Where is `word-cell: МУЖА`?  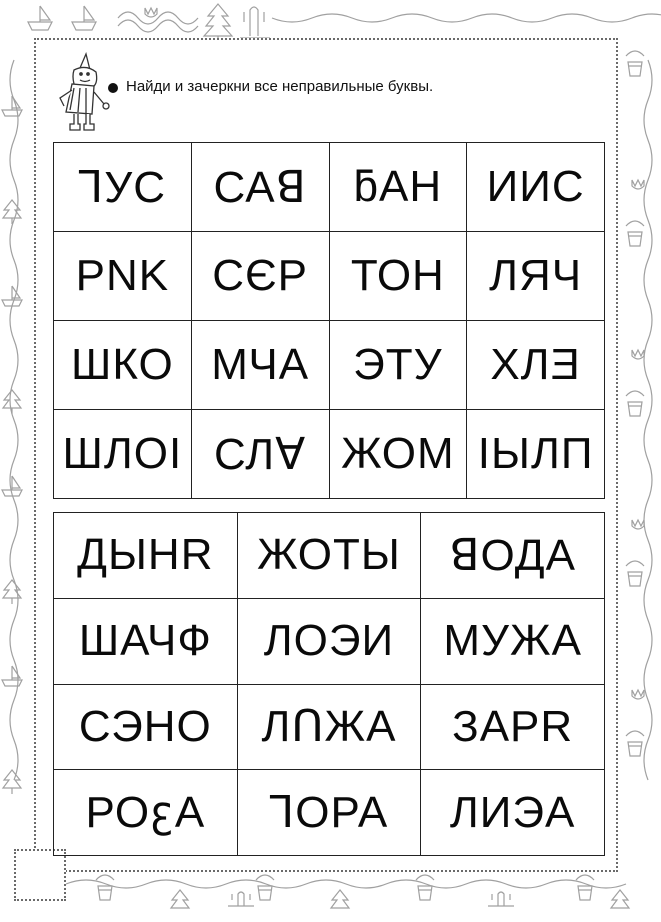 word-cell: МУЖА is located at coordinates (512, 641).